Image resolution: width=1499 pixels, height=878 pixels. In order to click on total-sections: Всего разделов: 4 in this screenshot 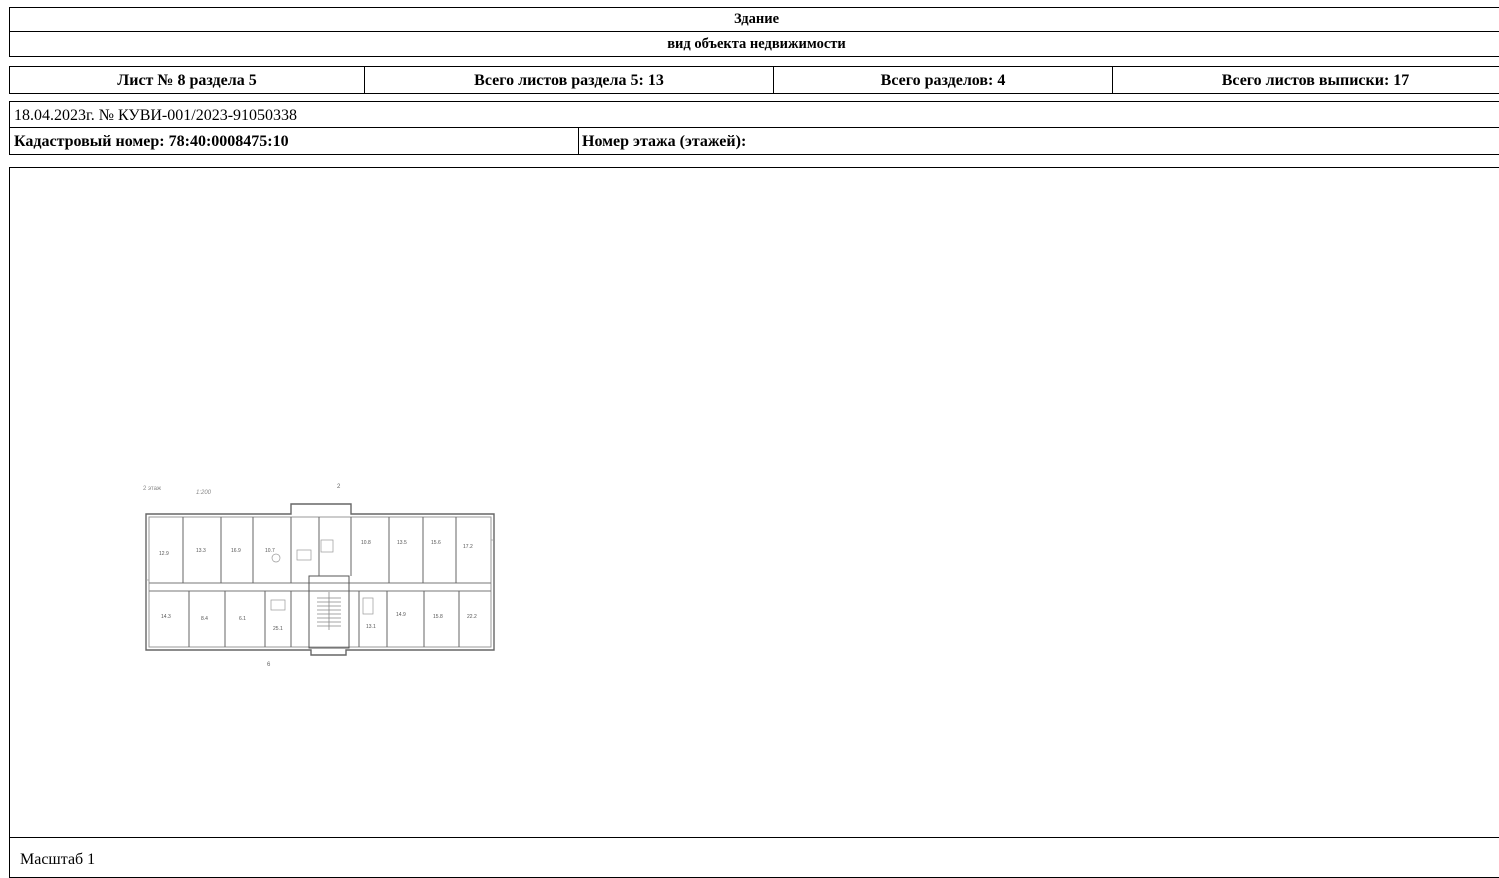, I will do `click(943, 80)`.